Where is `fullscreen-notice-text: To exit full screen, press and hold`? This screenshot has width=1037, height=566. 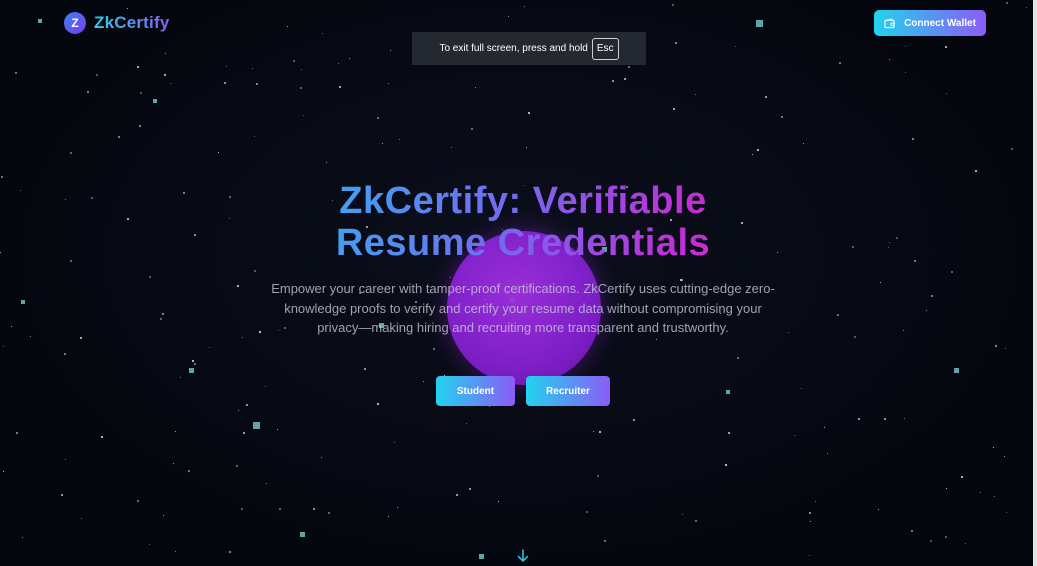
fullscreen-notice-text: To exit full screen, press and hold is located at coordinates (513, 48).